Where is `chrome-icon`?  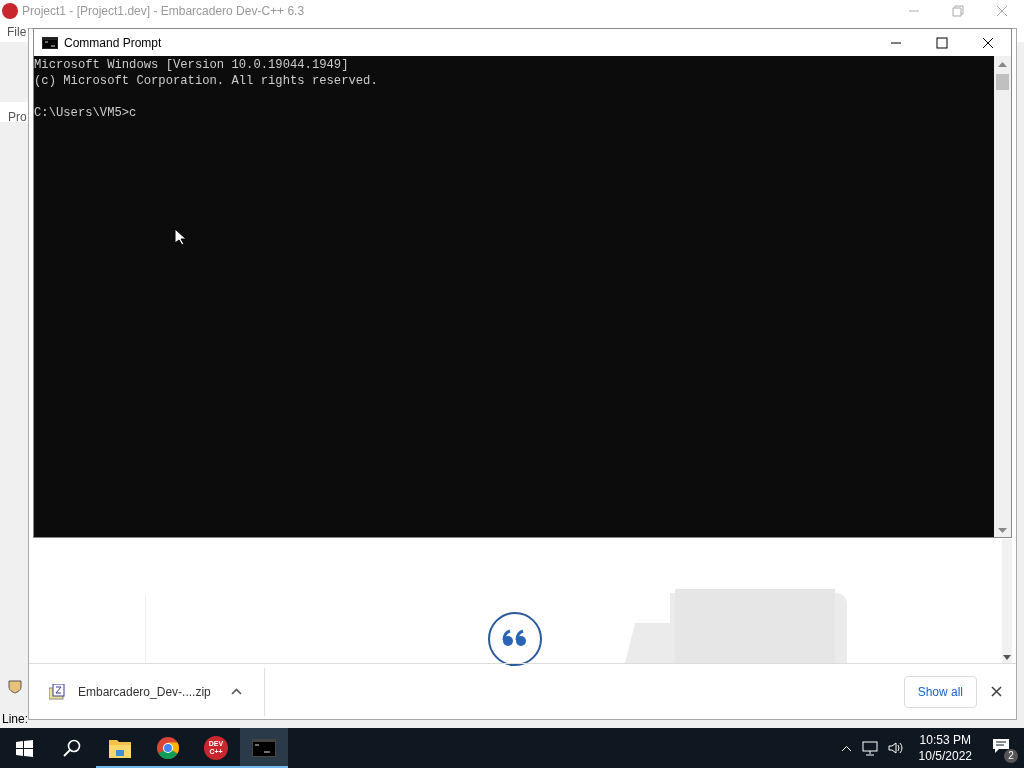 chrome-icon is located at coordinates (168, 748).